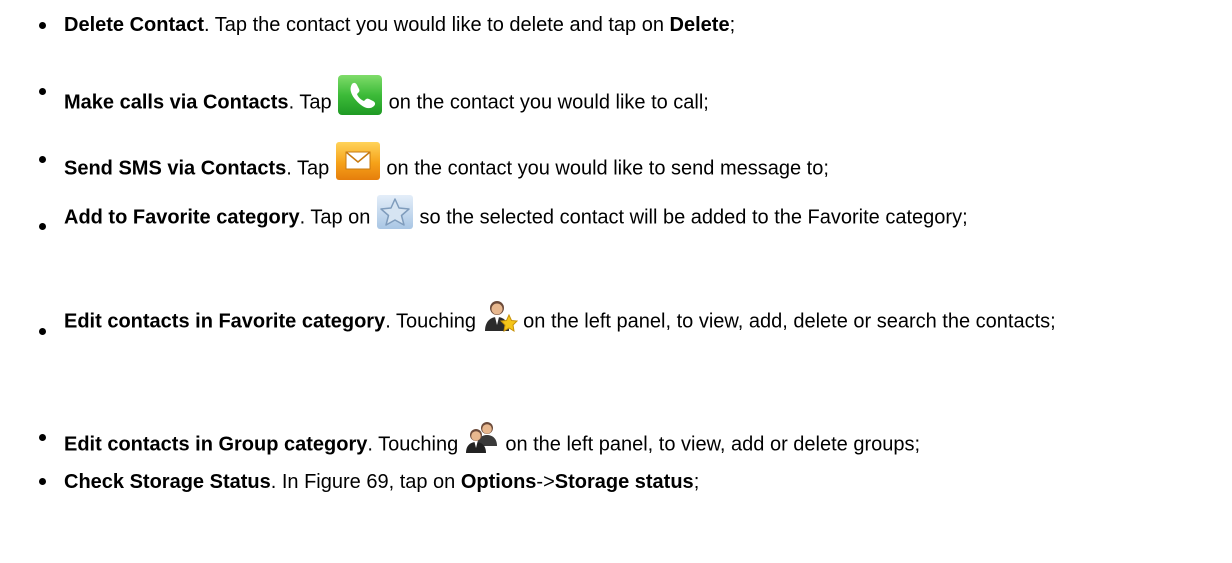 The height and width of the screenshot is (563, 1232). I want to click on item-title: Add to Favorite category, so click(182, 217).